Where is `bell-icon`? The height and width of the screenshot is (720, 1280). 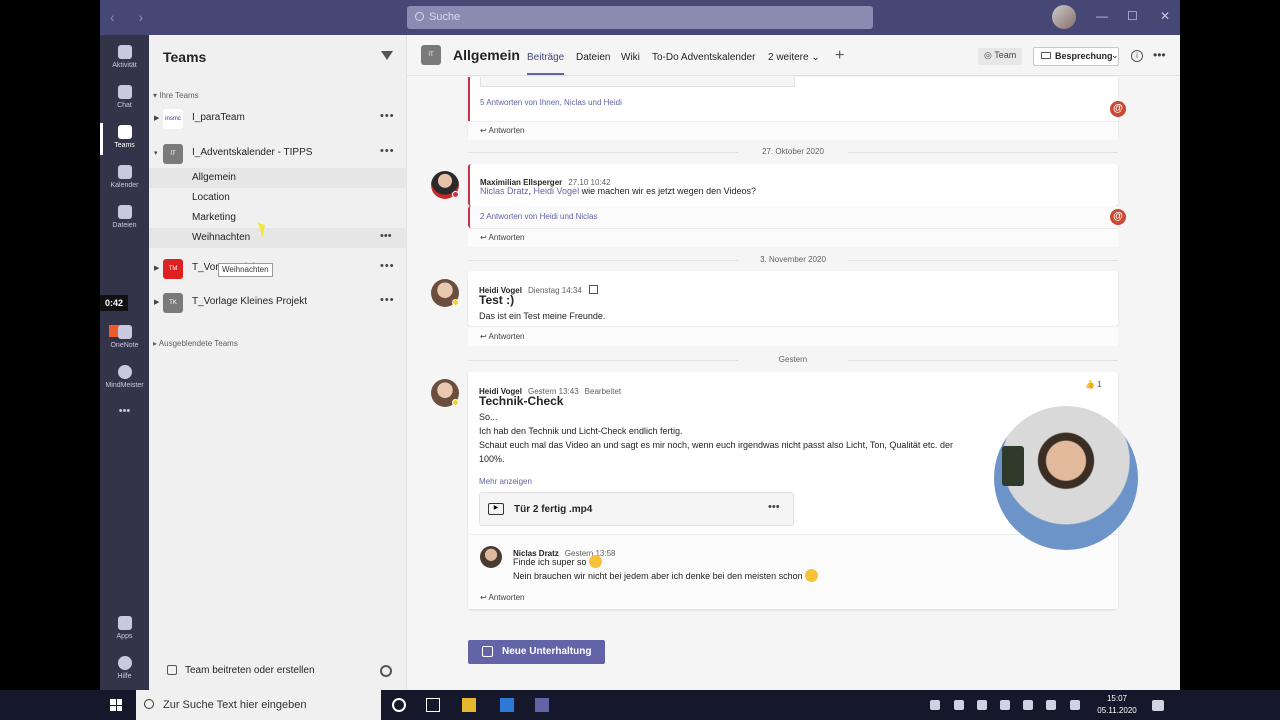 bell-icon is located at coordinates (124, 52).